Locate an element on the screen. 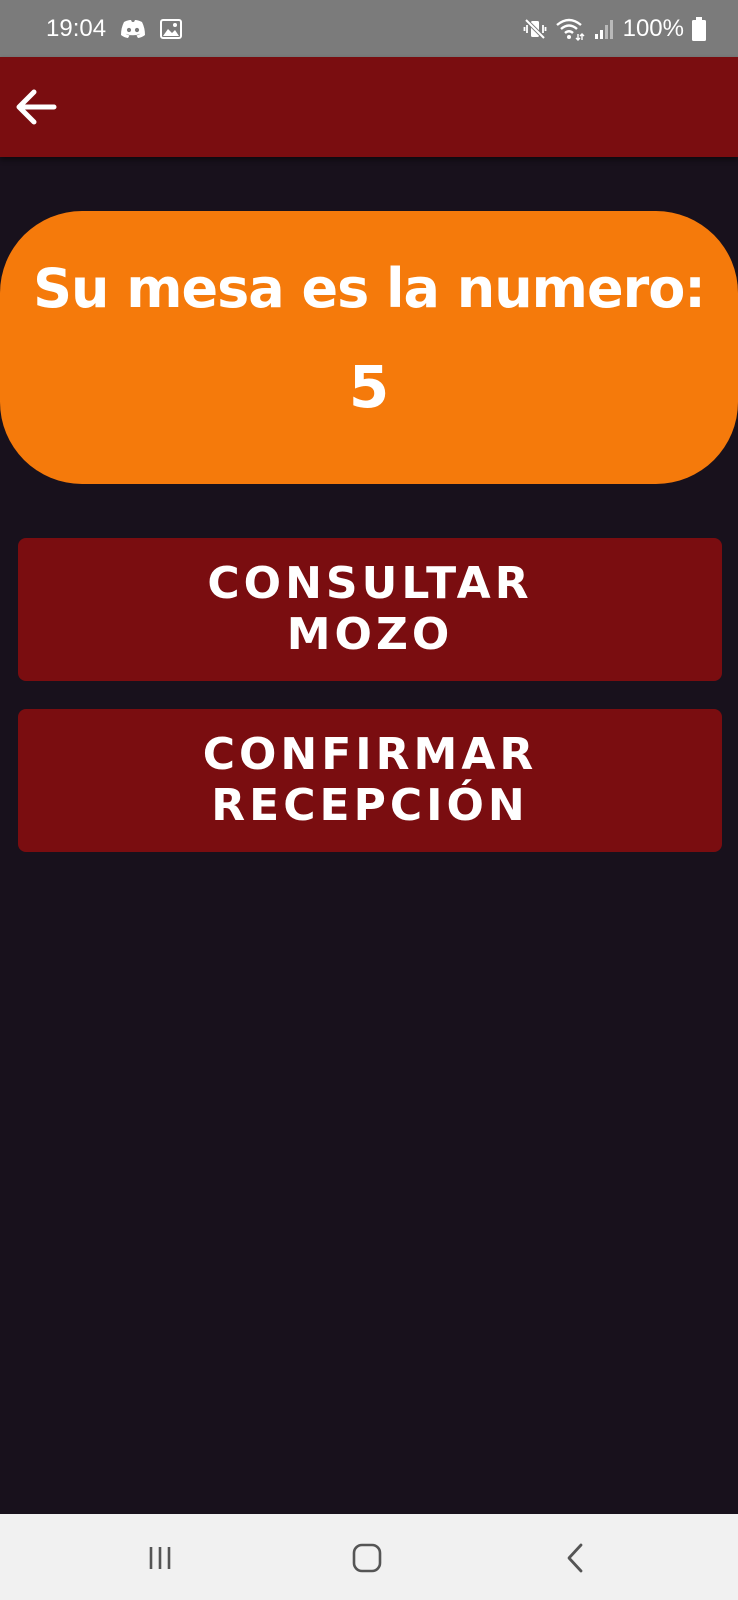  nav-back-icon is located at coordinates (575, 1558).